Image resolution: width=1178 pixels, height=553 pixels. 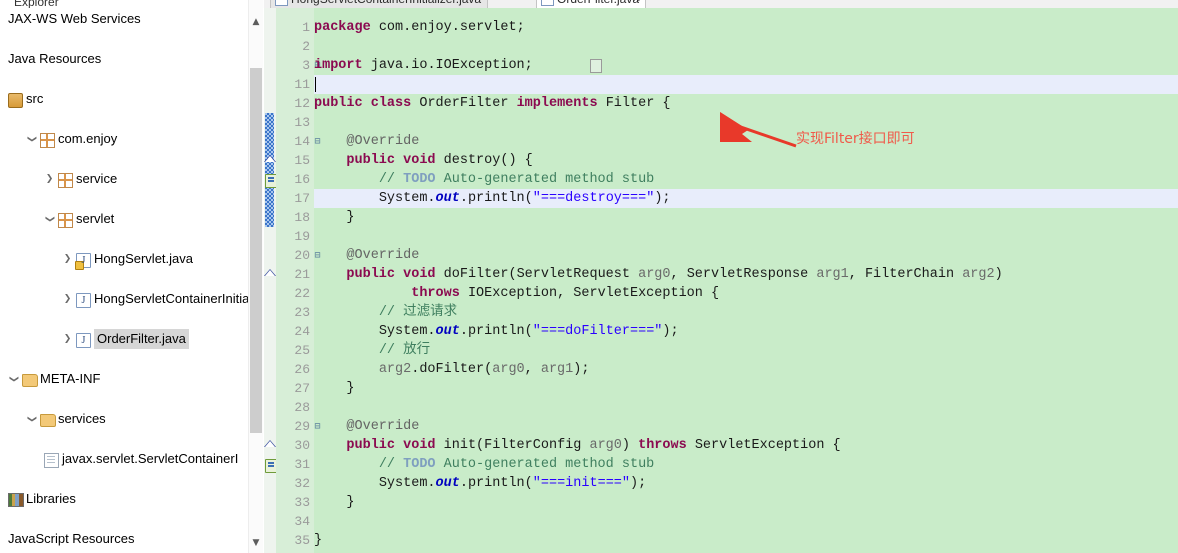 What do you see at coordinates (302, 350) in the screenshot?
I see `line-number: 25` at bounding box center [302, 350].